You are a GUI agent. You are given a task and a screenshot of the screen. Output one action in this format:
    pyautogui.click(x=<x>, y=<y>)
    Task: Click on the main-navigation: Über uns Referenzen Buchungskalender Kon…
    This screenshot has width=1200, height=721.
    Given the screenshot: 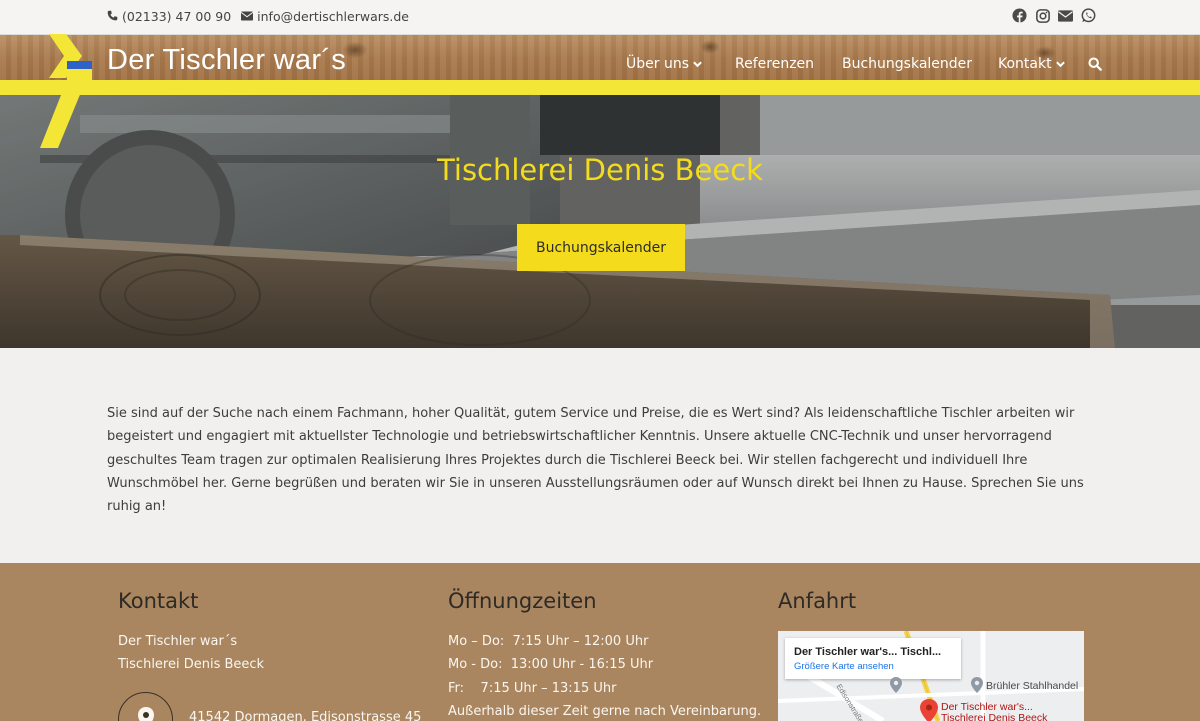 What is the action you would take?
    pyautogui.click(x=600, y=66)
    